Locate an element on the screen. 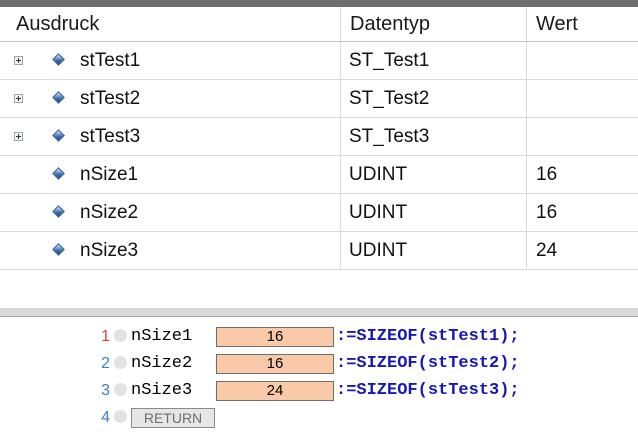 The image size is (638, 448). row-expression: nSize3 is located at coordinates (109, 250).